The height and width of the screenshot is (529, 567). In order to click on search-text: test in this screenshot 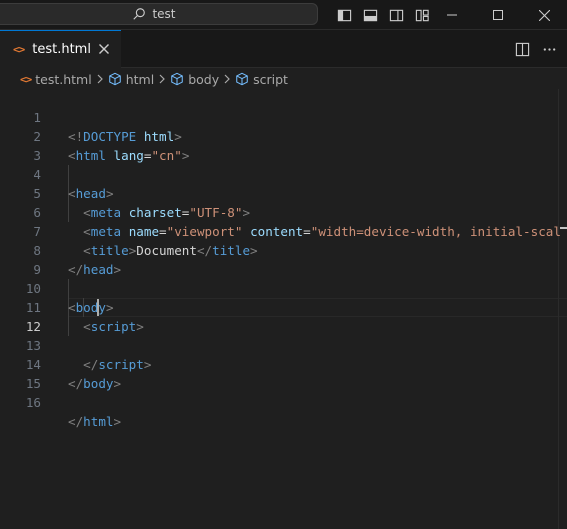, I will do `click(164, 14)`.